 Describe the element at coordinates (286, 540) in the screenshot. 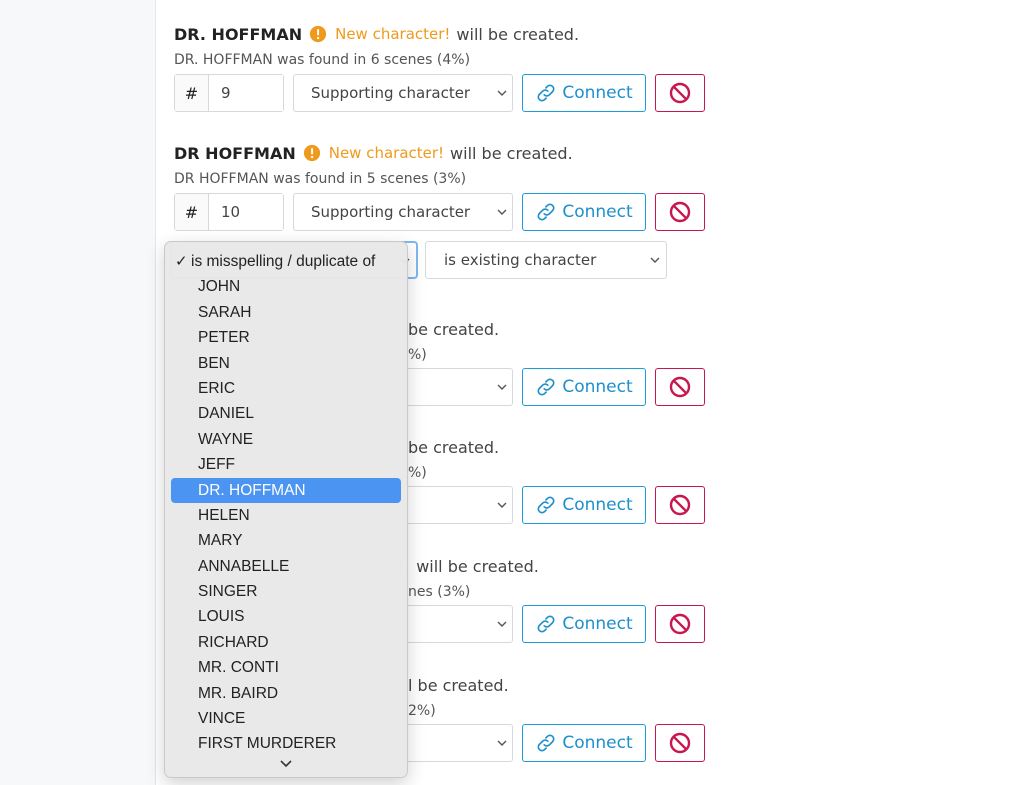

I see `dropdown-option-character: MARY` at that location.